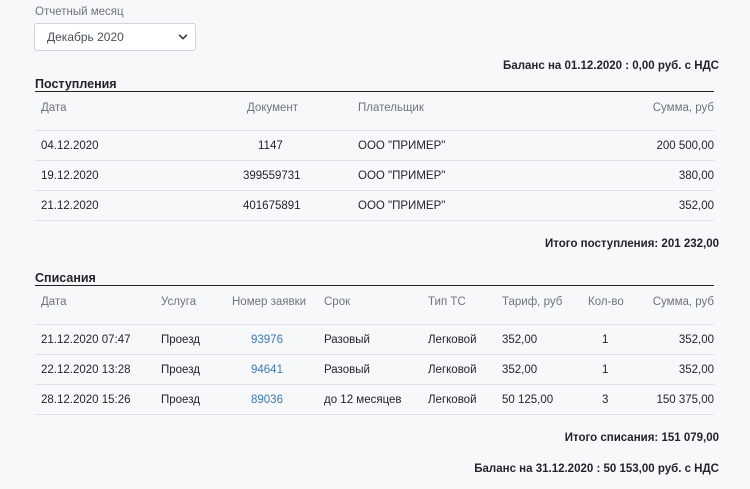 The image size is (750, 489). Describe the element at coordinates (267, 340) in the screenshot. I see `charge-order-link: 93976` at that location.